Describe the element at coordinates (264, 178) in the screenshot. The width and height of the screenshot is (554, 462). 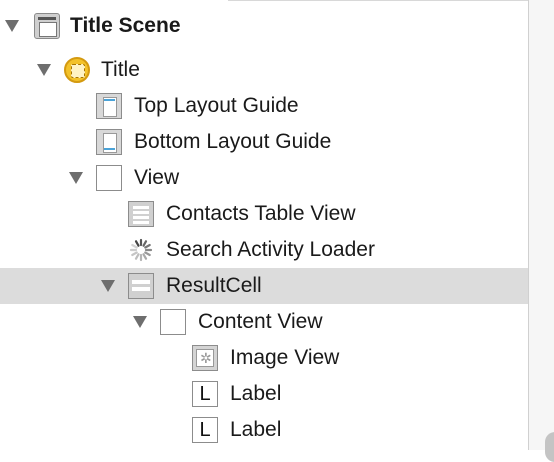
I see `outline-row-view: View` at that location.